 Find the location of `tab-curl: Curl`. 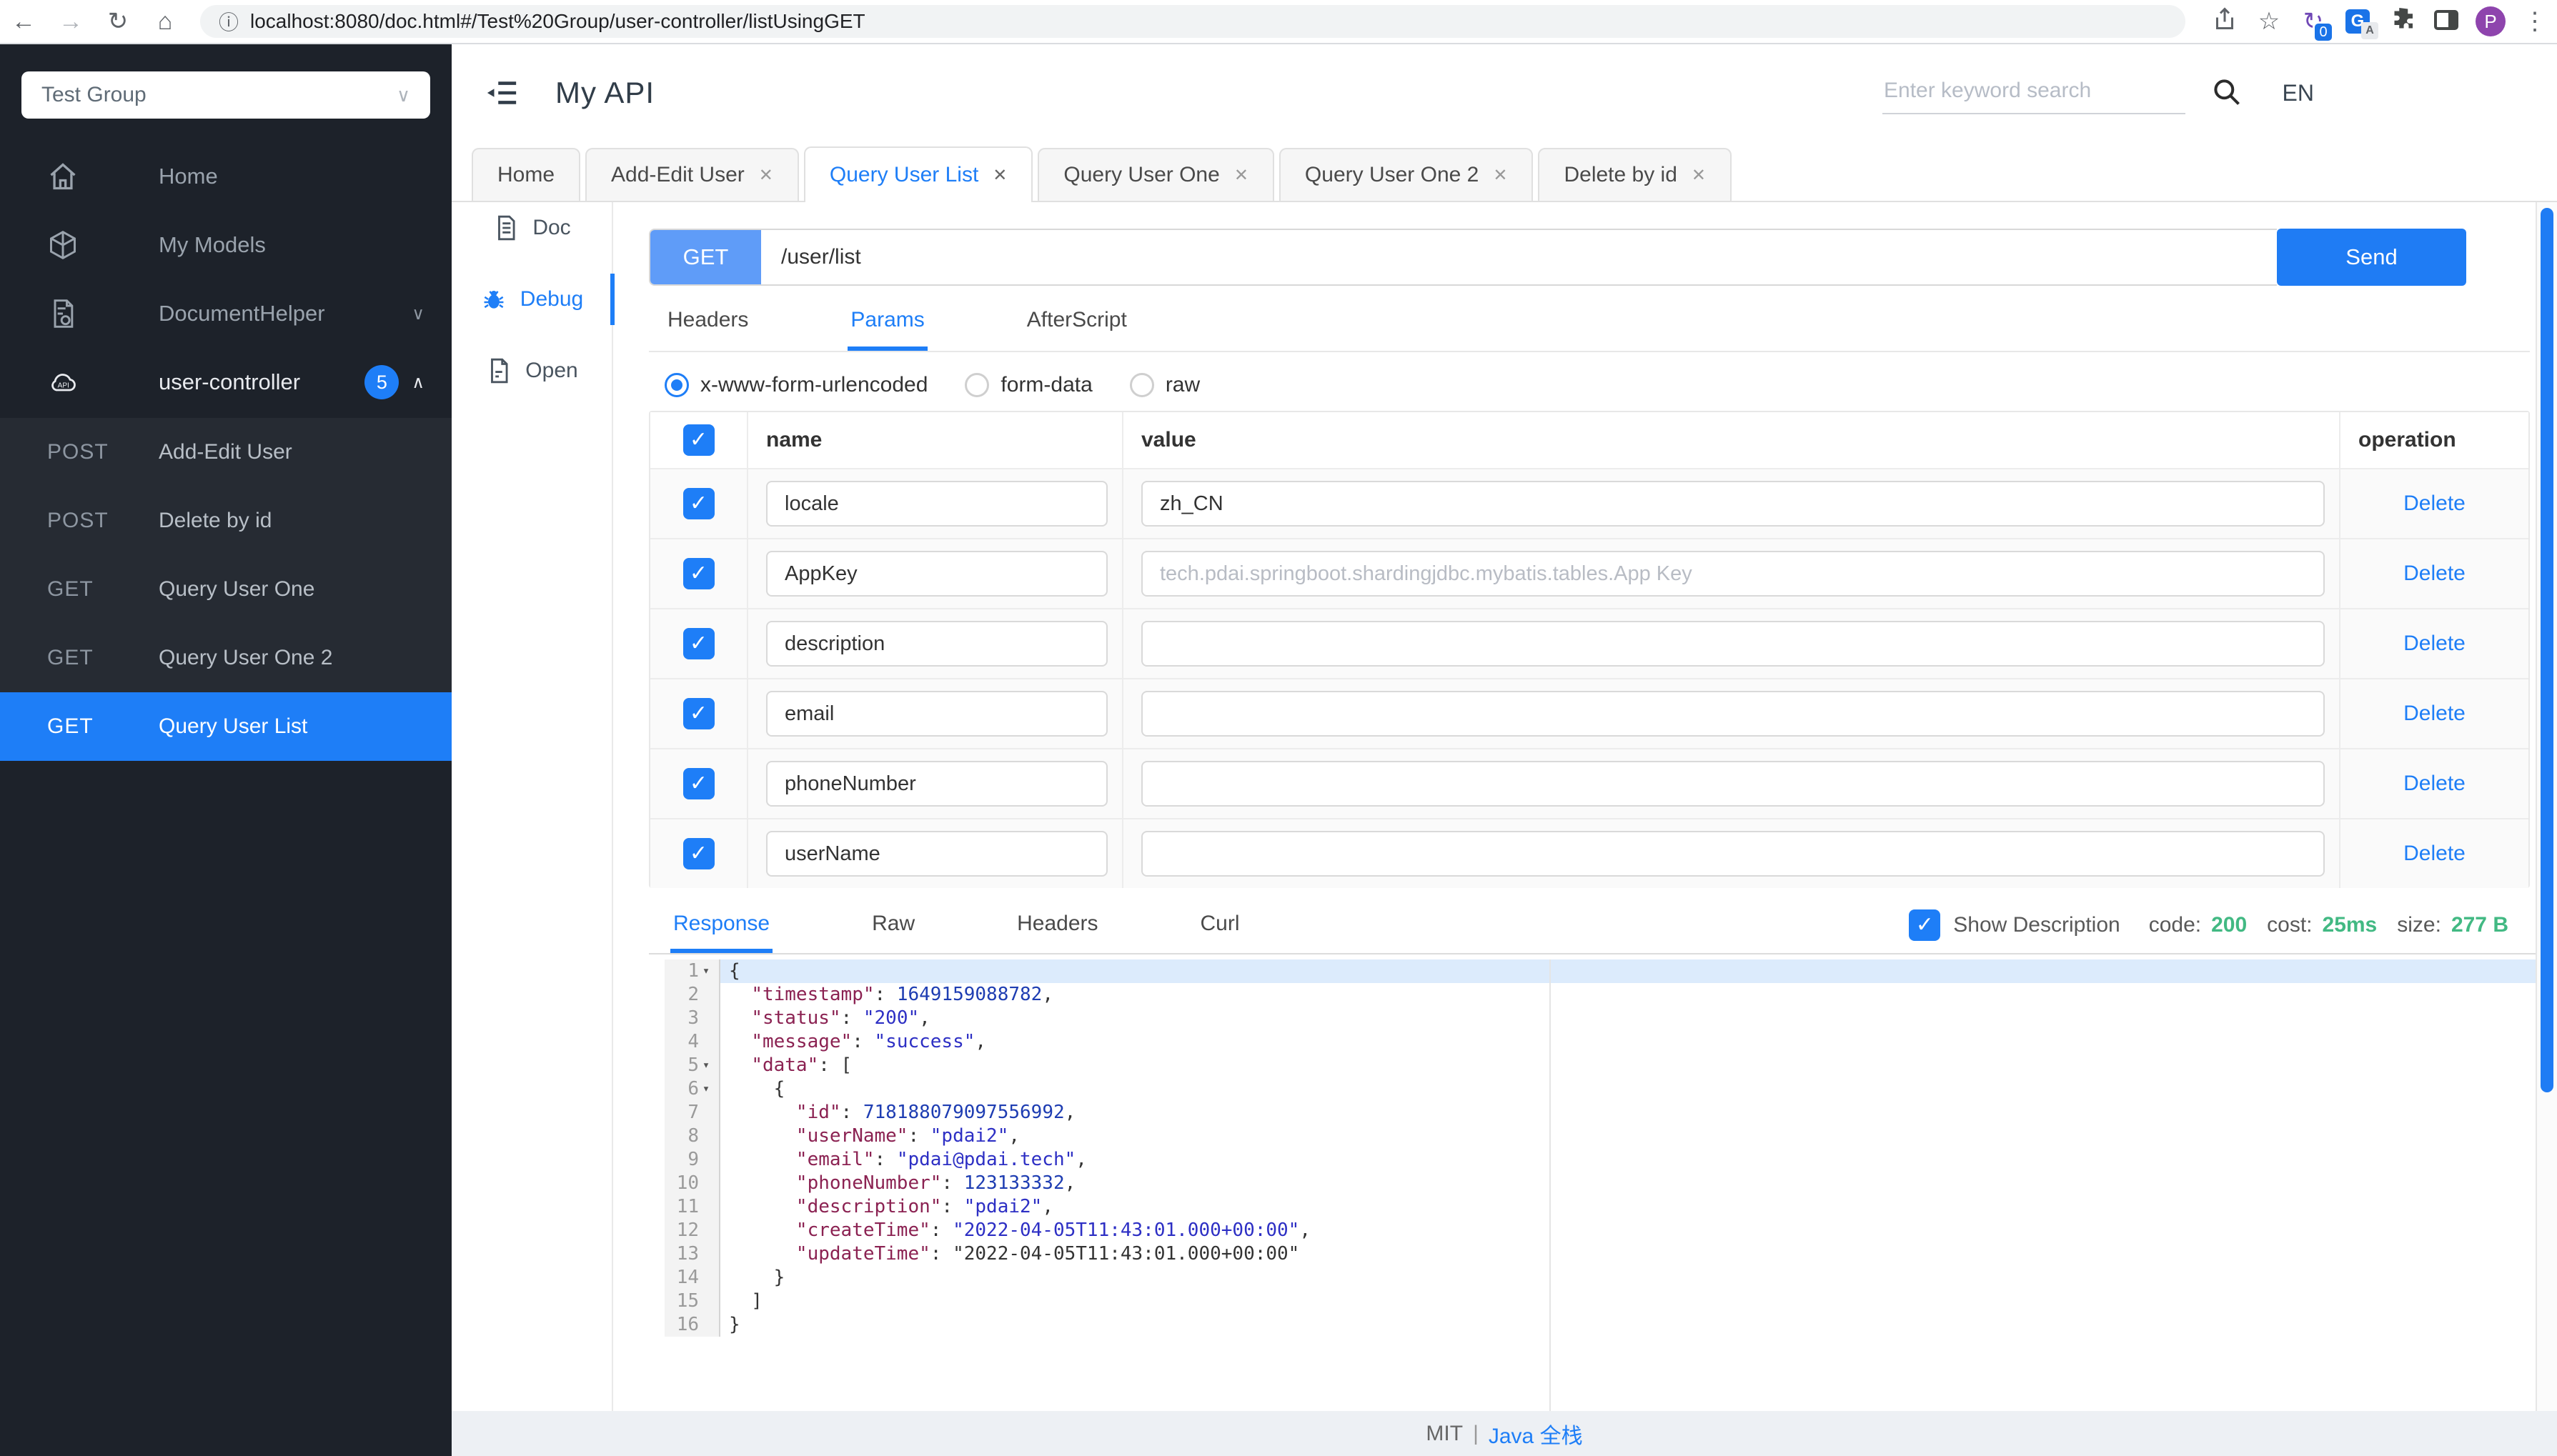

tab-curl: Curl is located at coordinates (1220, 930).